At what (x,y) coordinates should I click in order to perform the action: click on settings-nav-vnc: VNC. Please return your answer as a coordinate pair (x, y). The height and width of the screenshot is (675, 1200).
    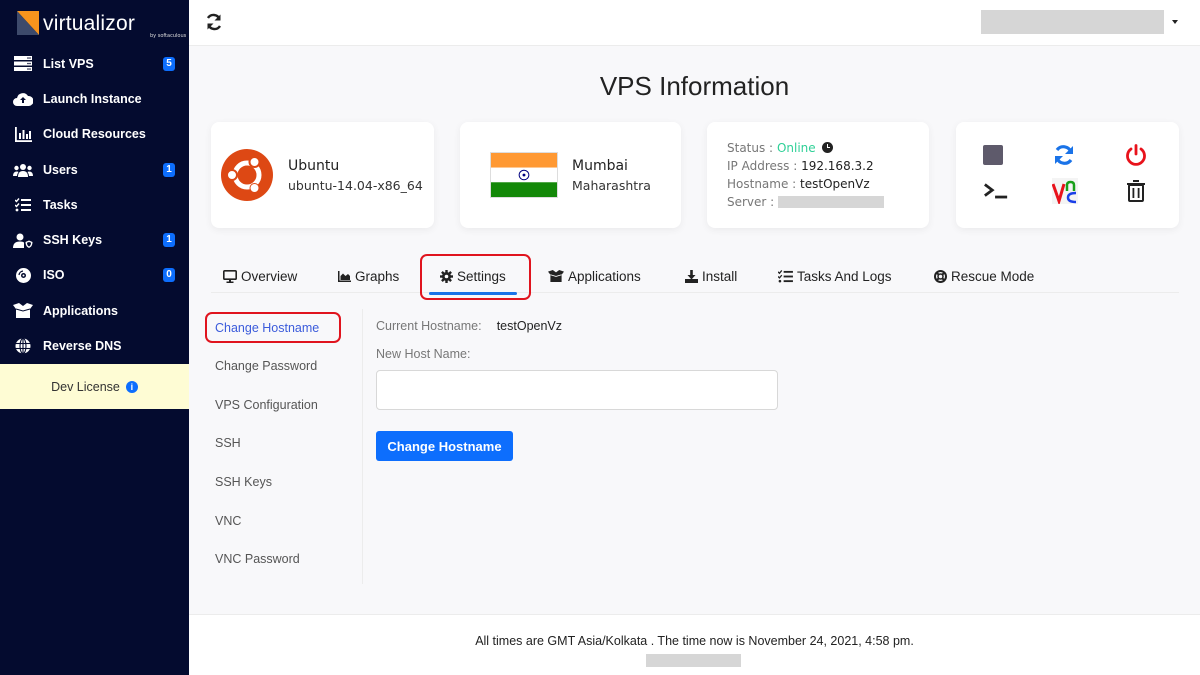
    Looking at the image, I should click on (228, 521).